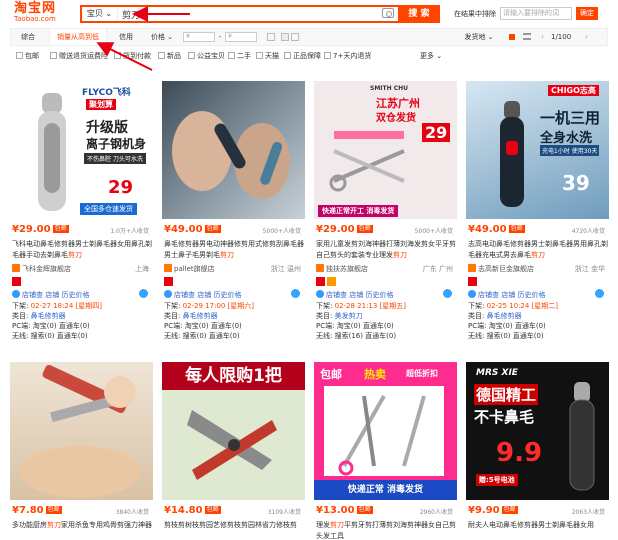 The image size is (618, 540). Describe the element at coordinates (189, 269) in the screenshot. I see `shop-link: pallet旗舰店` at that location.